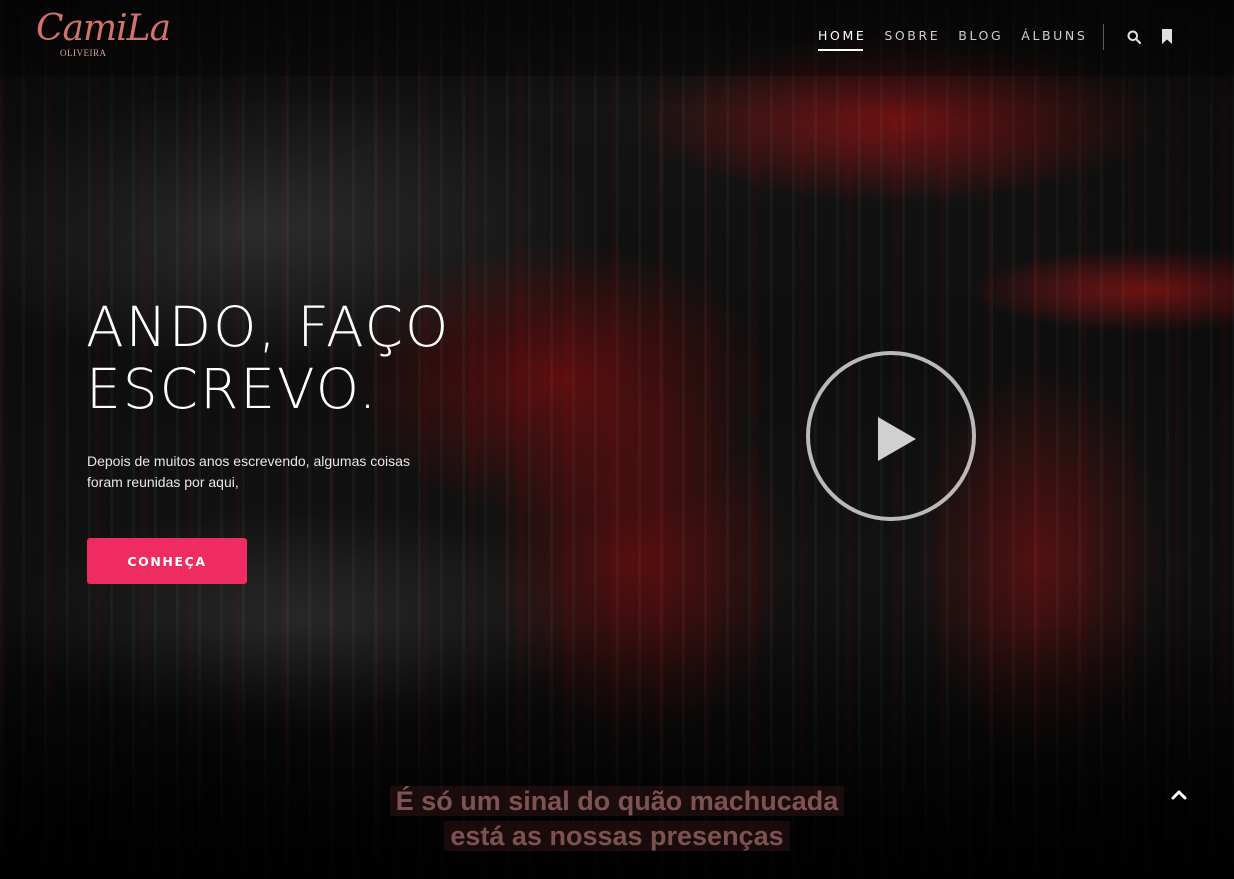 The width and height of the screenshot is (1234, 879). I want to click on site-logo: CamiLa OLIVEIRA, so click(102, 37).